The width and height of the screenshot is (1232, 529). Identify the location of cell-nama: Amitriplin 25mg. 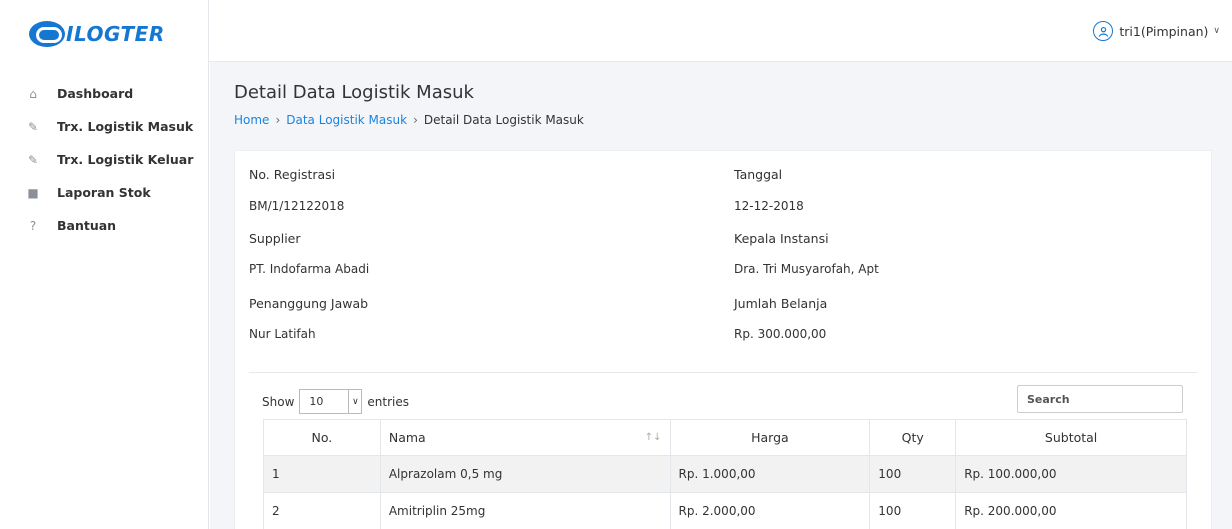
(525, 510).